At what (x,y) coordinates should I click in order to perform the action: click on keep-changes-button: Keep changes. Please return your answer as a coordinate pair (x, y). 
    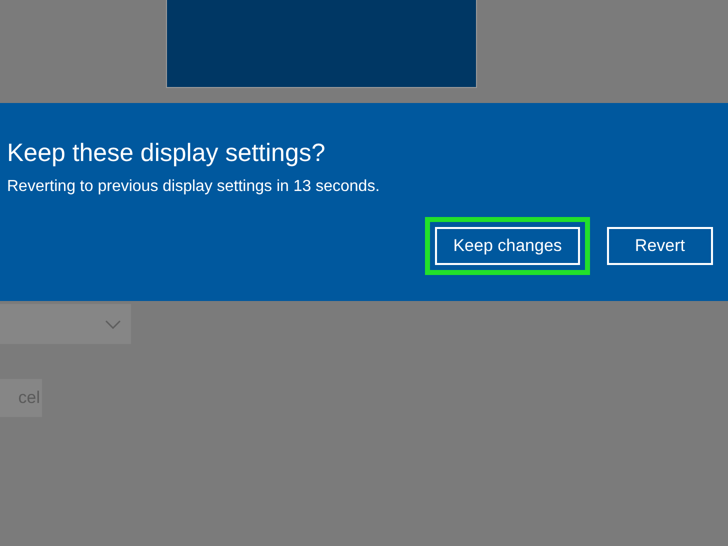
    Looking at the image, I should click on (507, 246).